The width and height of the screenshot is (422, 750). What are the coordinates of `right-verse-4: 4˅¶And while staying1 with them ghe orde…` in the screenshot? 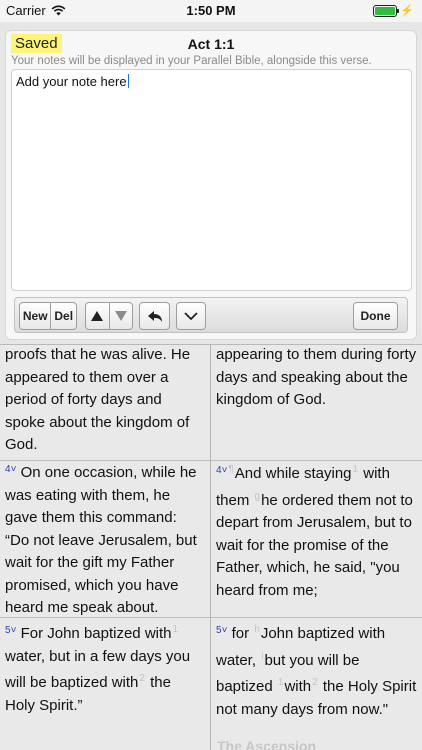 It's located at (317, 530).